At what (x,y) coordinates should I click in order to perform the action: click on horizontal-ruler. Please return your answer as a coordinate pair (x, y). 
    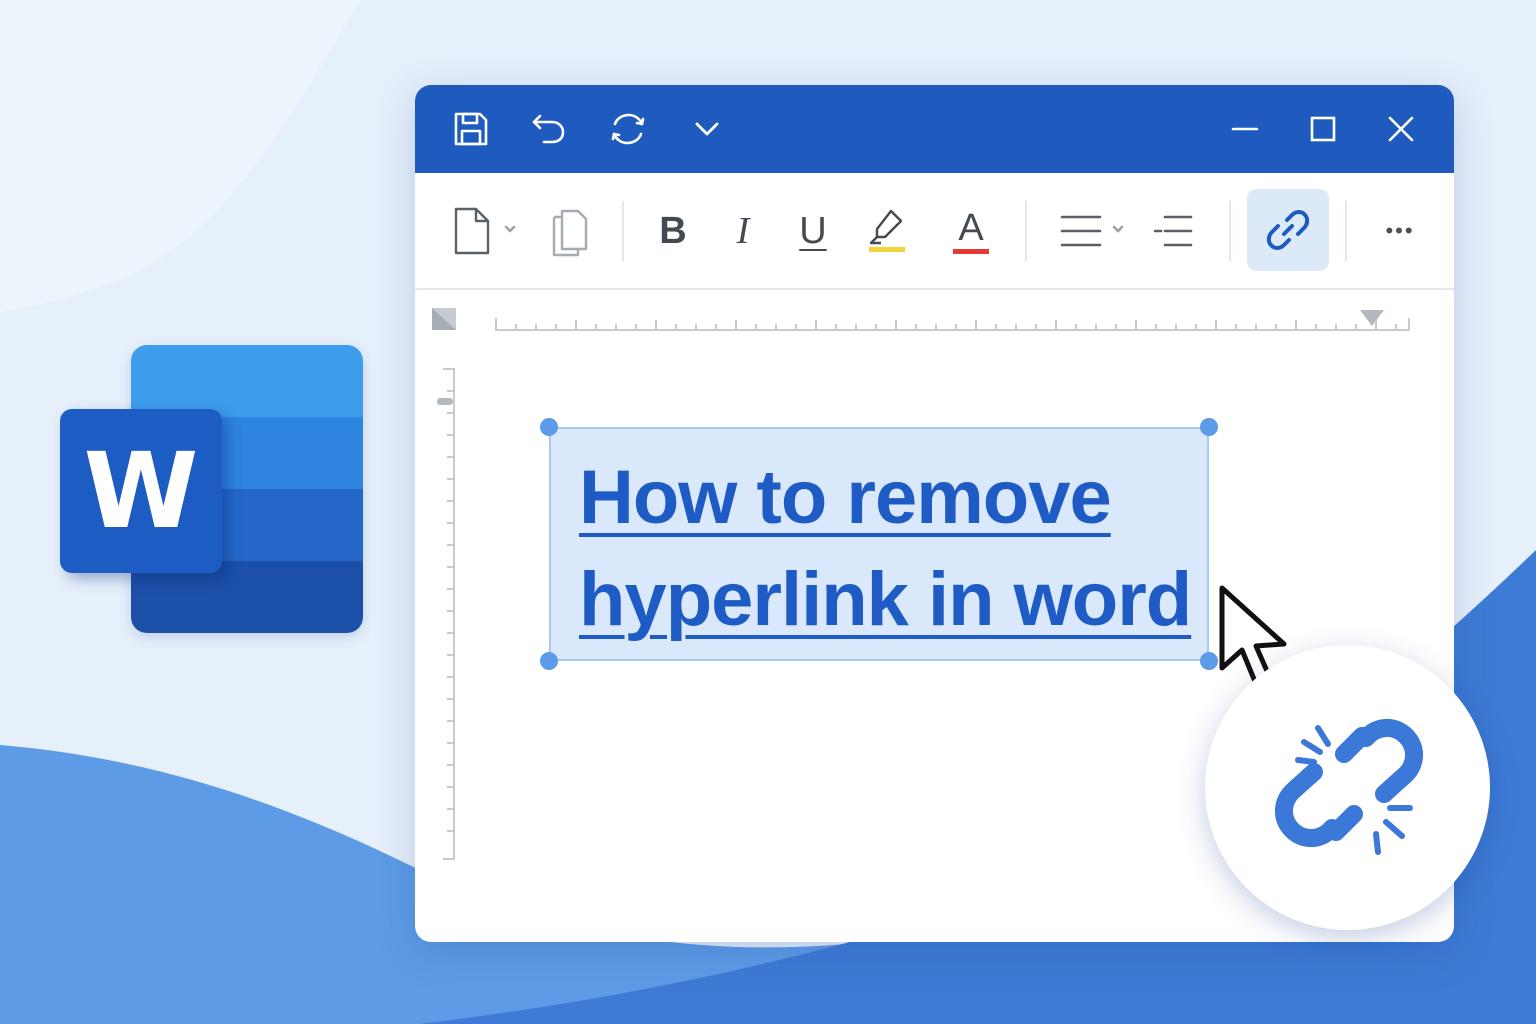
    Looking at the image, I should click on (952, 320).